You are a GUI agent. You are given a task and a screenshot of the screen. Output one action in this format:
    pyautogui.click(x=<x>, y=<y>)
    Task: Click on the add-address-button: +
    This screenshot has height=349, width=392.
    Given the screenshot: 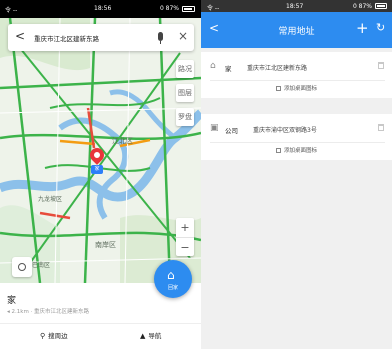 What is the action you would take?
    pyautogui.click(x=362, y=28)
    